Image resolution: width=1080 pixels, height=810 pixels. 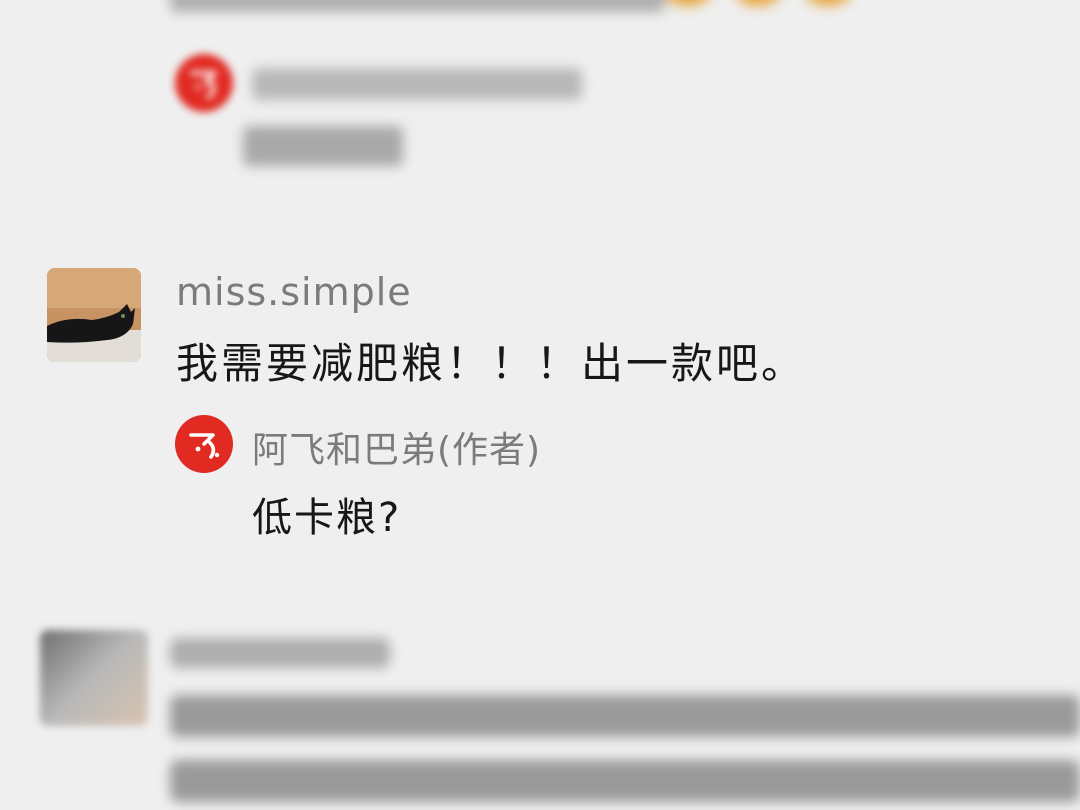 What do you see at coordinates (94, 315) in the screenshot?
I see `user-avatar` at bounding box center [94, 315].